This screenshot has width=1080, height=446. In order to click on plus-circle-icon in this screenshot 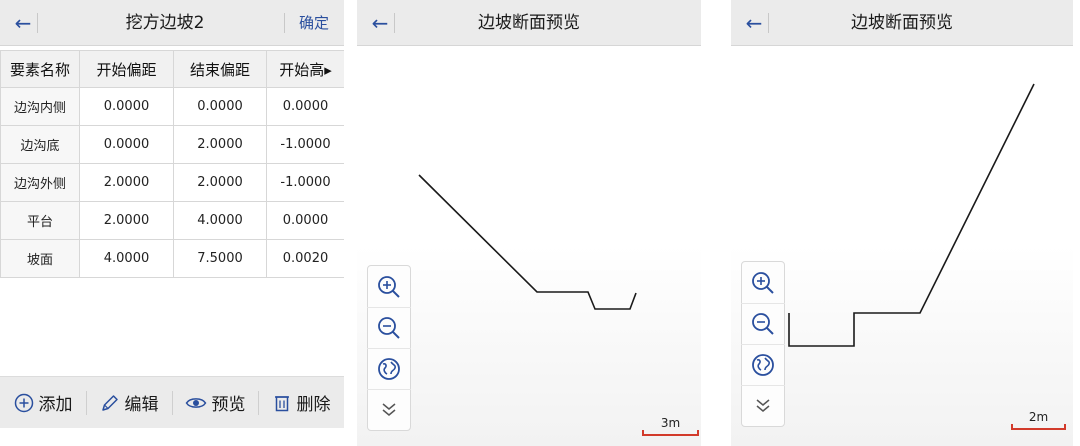, I will do `click(24, 403)`.